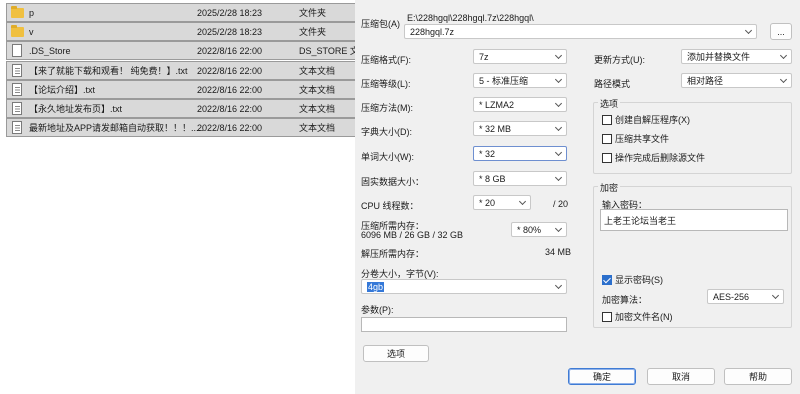  I want to click on file-row: .DS_Store 2022/8/16 22:00 DS_STORE 文, so click(180, 50).